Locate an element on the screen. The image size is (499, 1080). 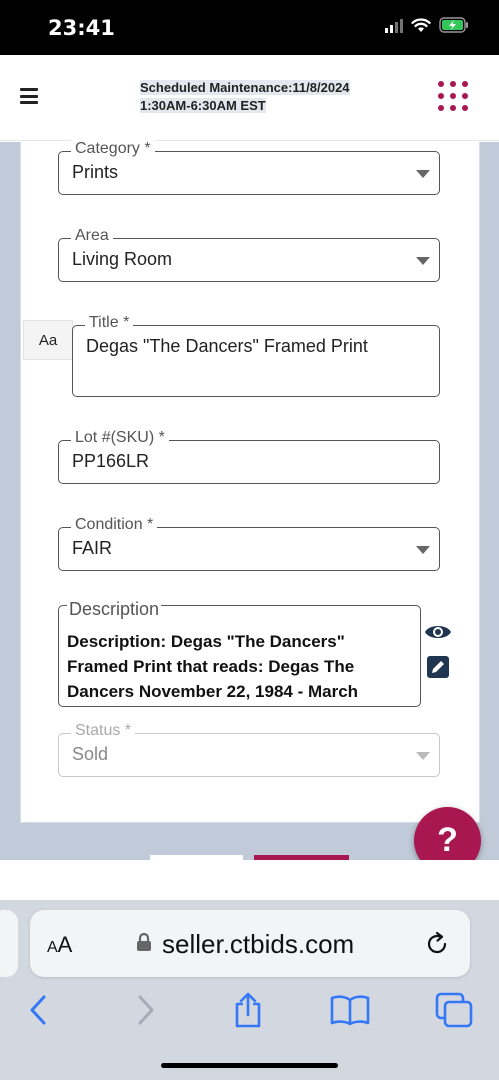
text-format-button: Aa is located at coordinates (48, 340).